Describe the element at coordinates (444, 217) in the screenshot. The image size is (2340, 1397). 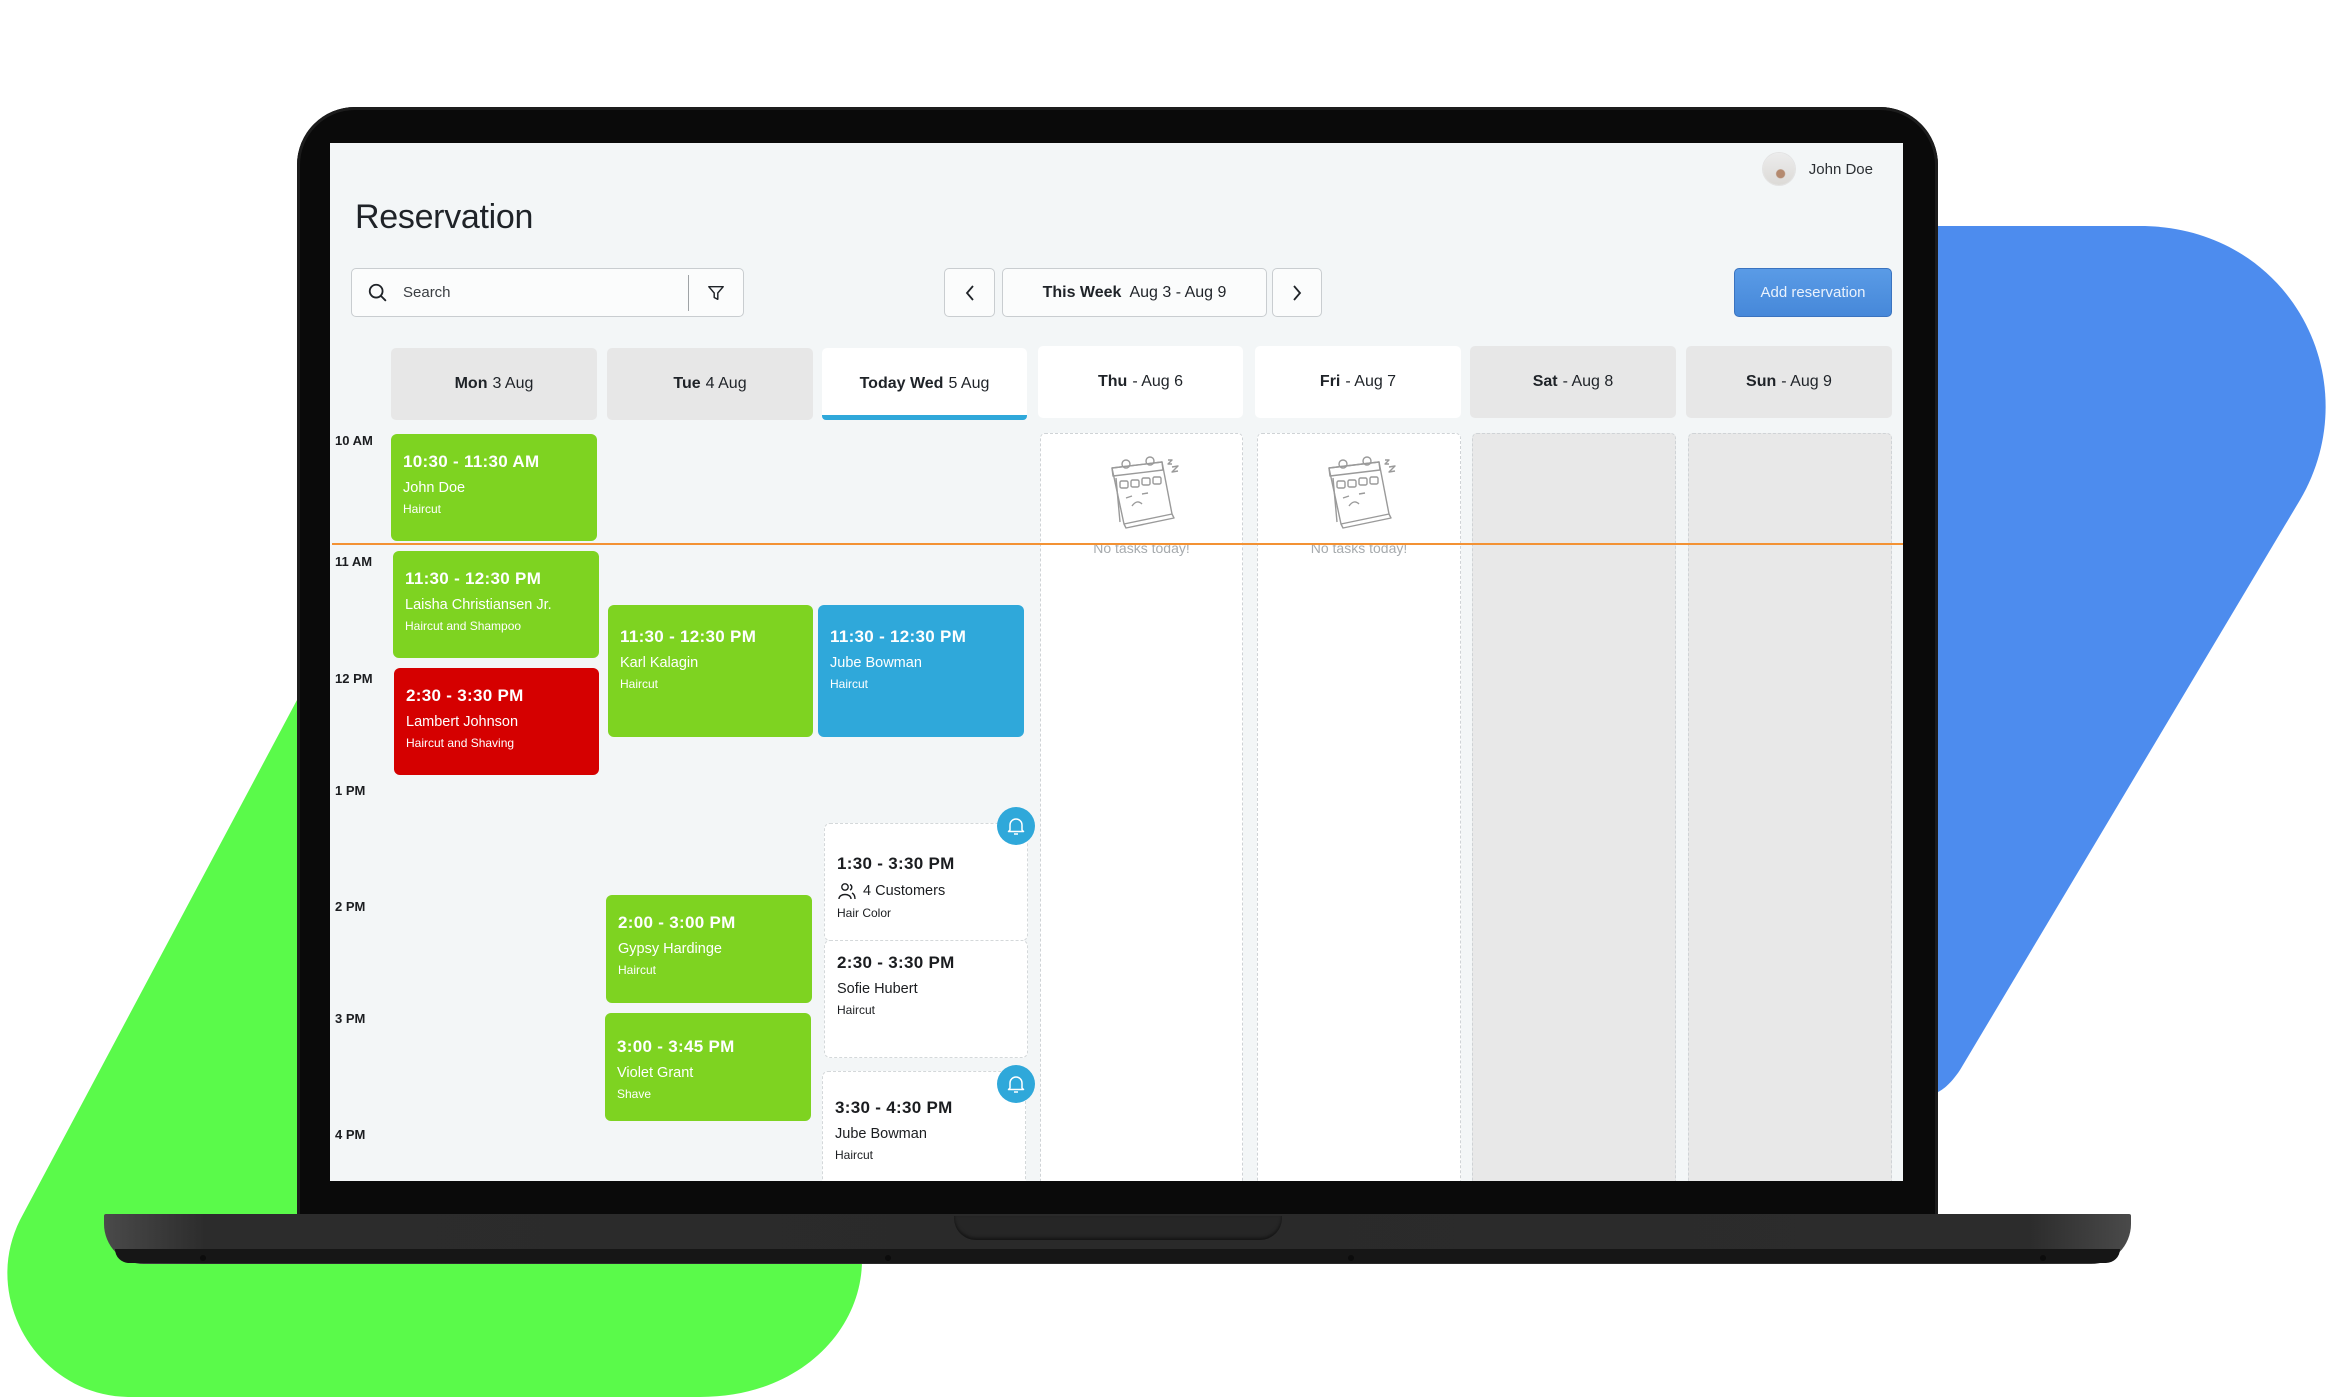
I see `page-title: Reservation` at that location.